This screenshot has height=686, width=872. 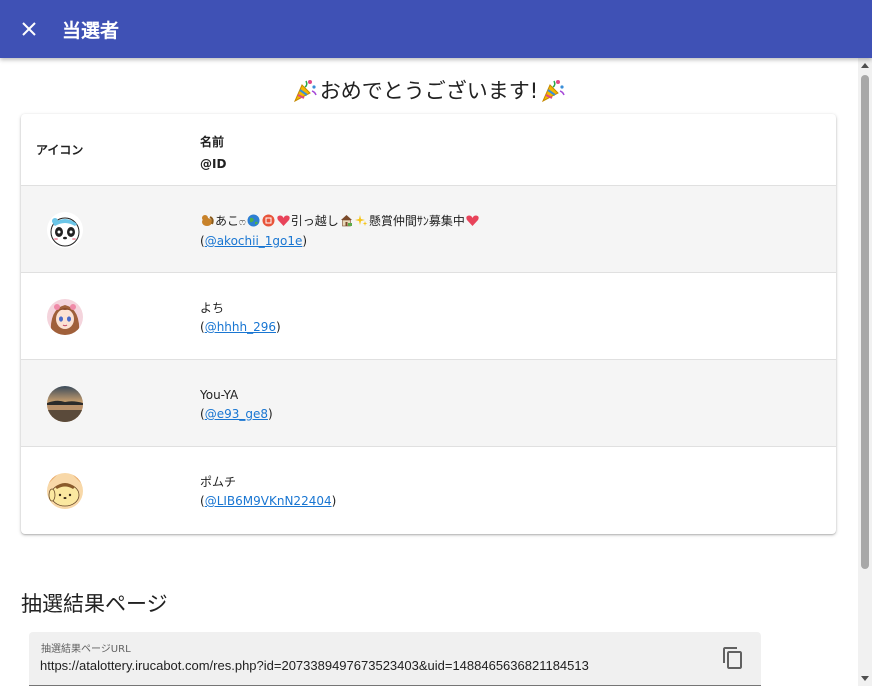 What do you see at coordinates (436, 29) in the screenshot?
I see `dialog-toolbar: 当選者` at bounding box center [436, 29].